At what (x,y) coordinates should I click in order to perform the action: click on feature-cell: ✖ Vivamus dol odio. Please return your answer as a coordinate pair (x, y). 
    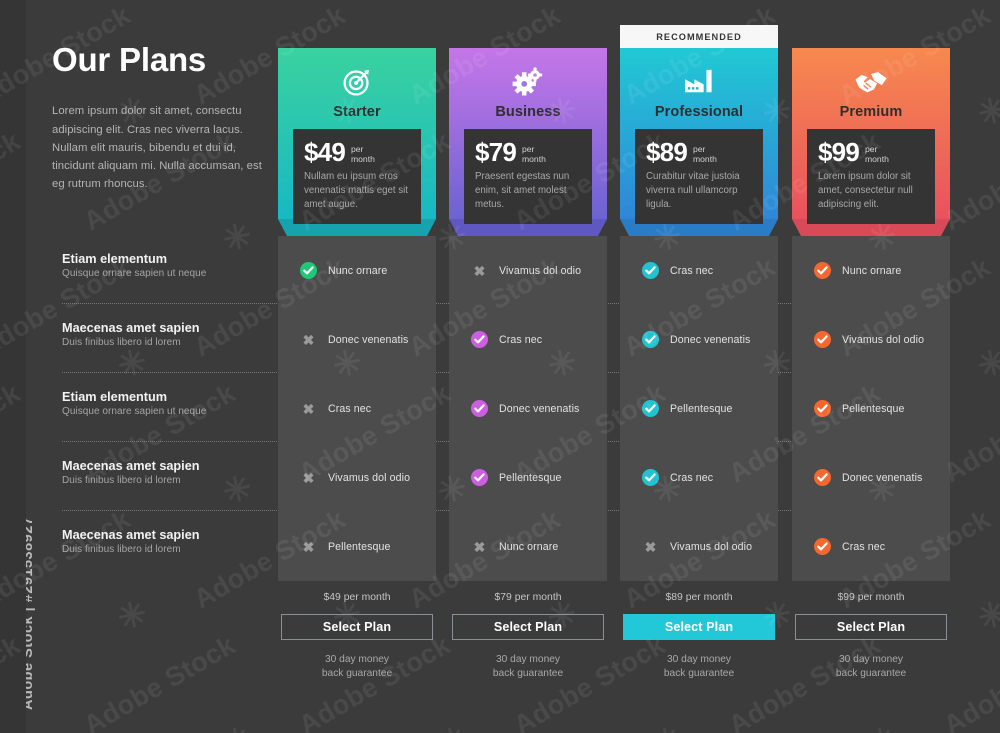
    Looking at the image, I should click on (357, 477).